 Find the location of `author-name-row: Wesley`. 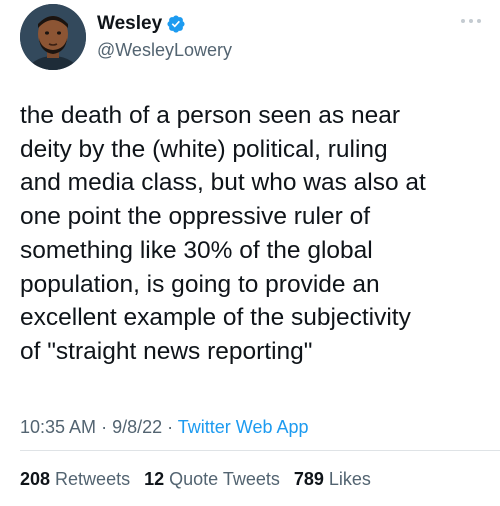

author-name-row: Wesley is located at coordinates (141, 24).